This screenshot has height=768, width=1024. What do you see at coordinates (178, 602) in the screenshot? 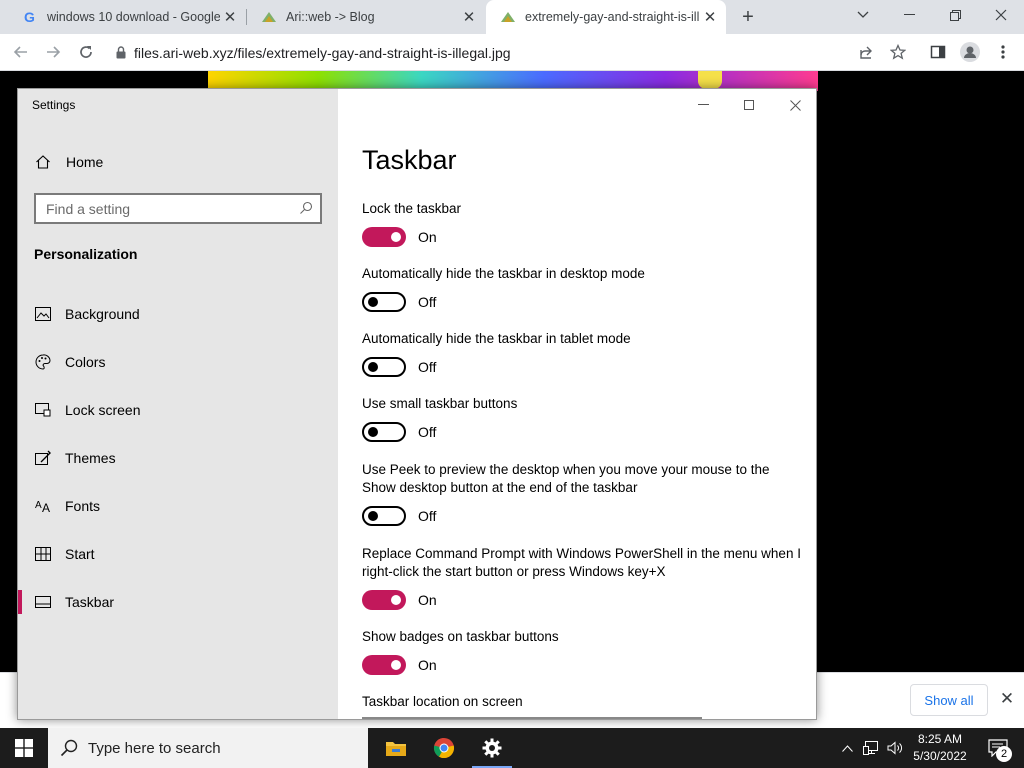
I see `nav-item-taskbar: Taskbar` at bounding box center [178, 602].